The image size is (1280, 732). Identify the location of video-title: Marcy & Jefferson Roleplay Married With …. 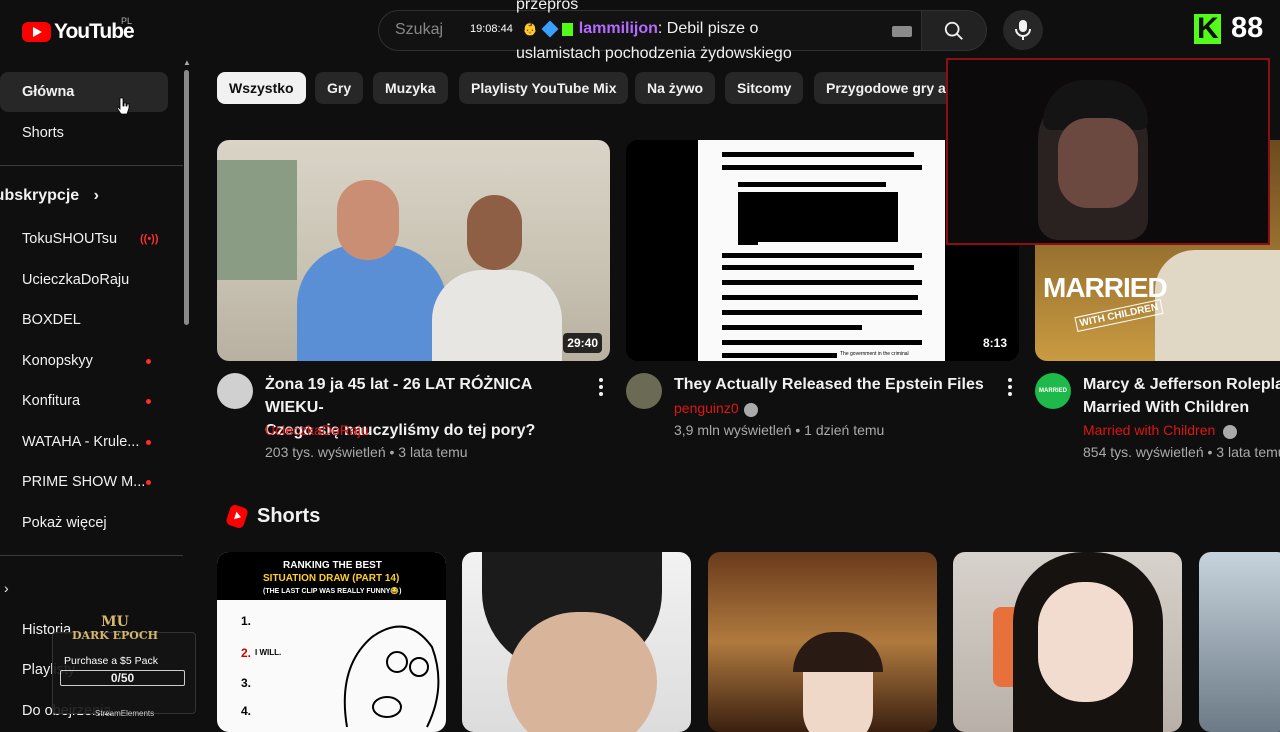
(1181, 396).